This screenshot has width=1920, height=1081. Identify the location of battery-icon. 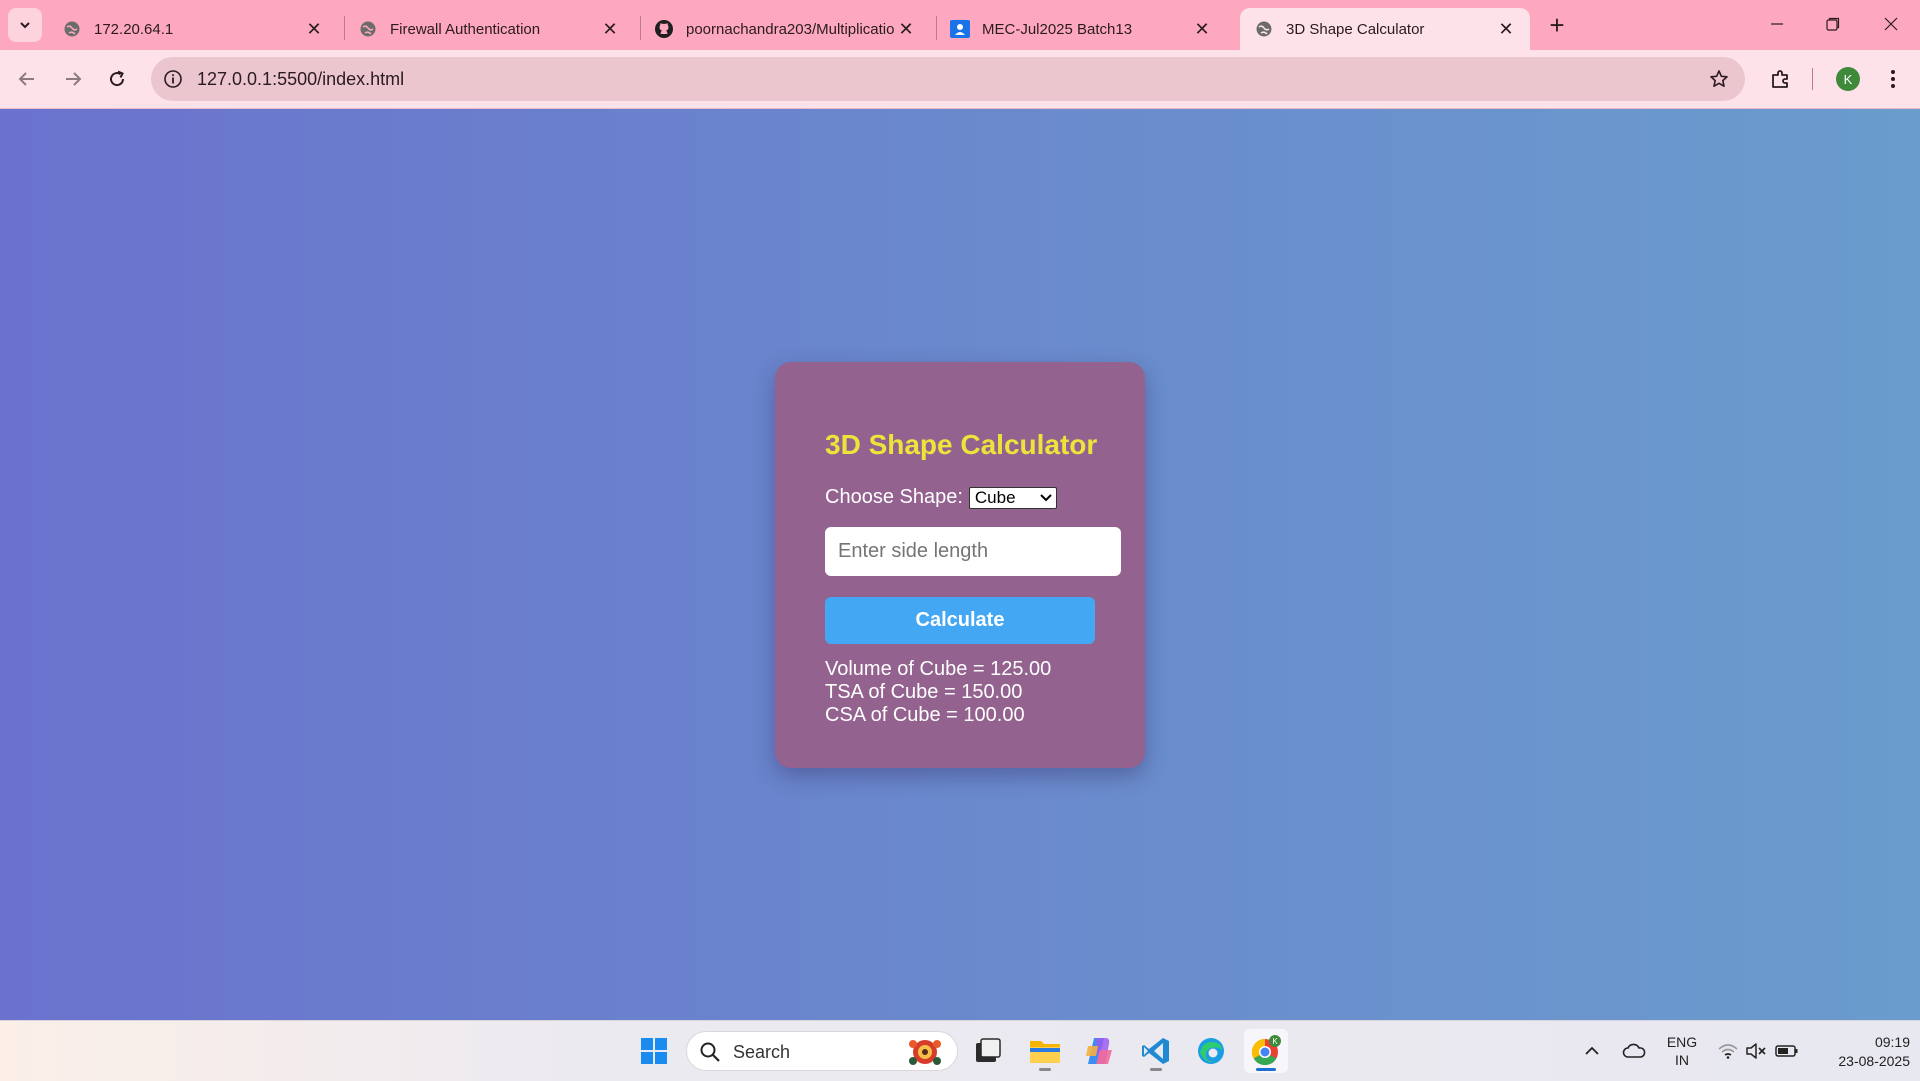
(1786, 1051).